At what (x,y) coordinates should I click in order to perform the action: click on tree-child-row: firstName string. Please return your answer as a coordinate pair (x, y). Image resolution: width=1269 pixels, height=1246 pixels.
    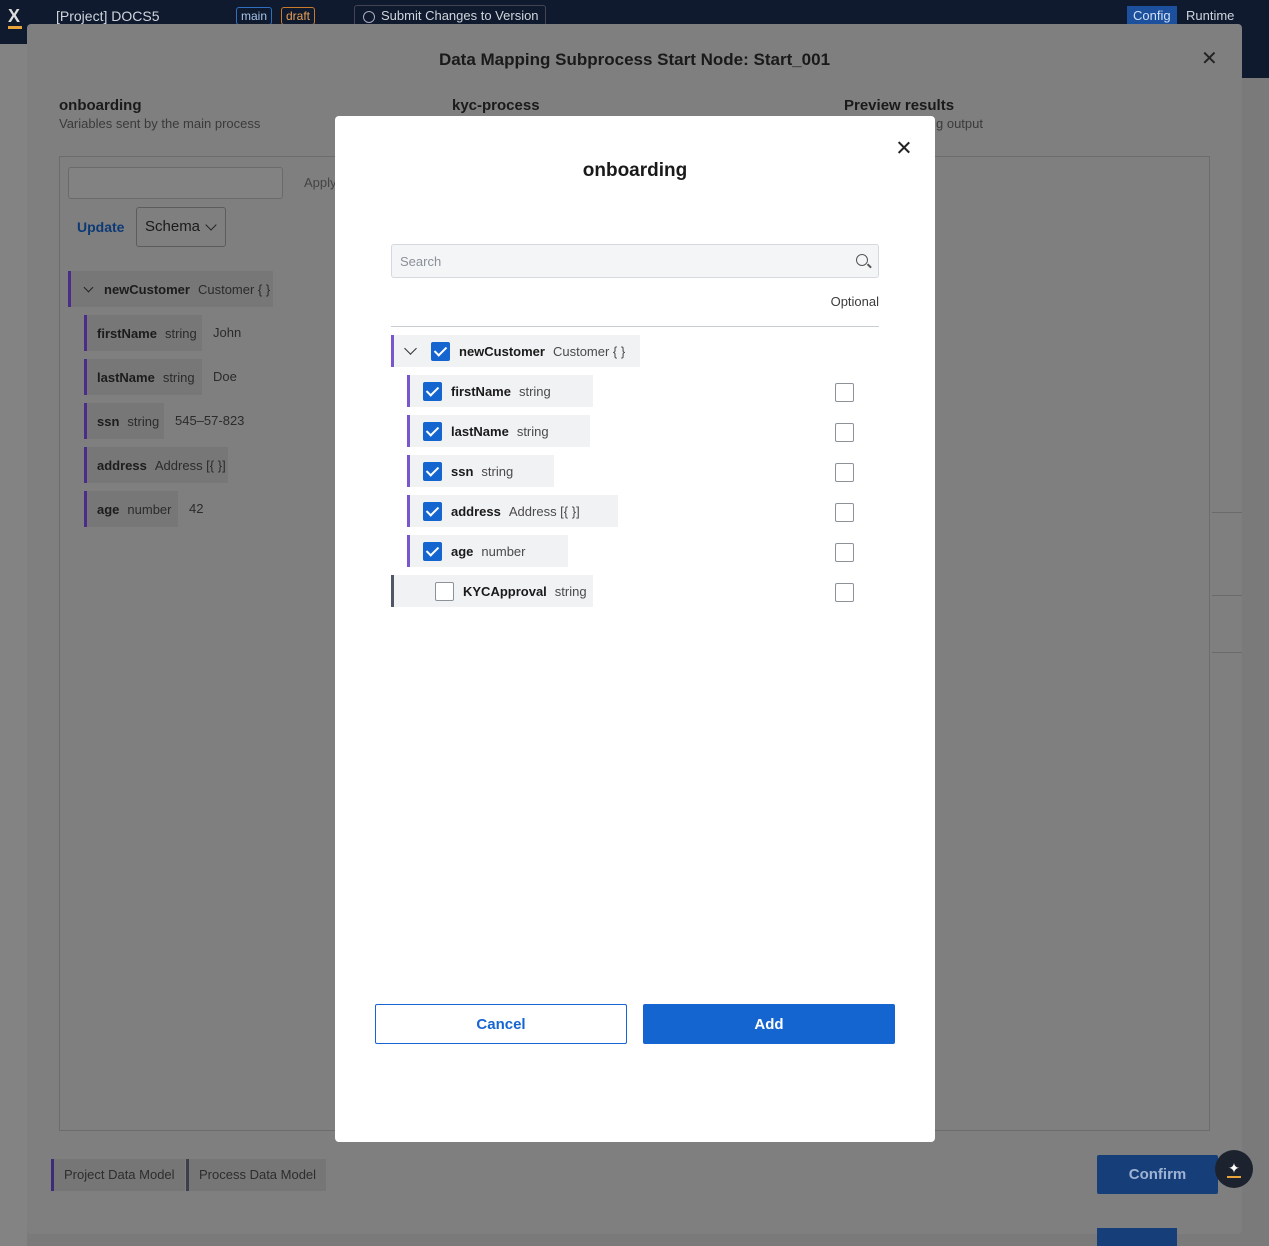
    Looking at the image, I should click on (500, 391).